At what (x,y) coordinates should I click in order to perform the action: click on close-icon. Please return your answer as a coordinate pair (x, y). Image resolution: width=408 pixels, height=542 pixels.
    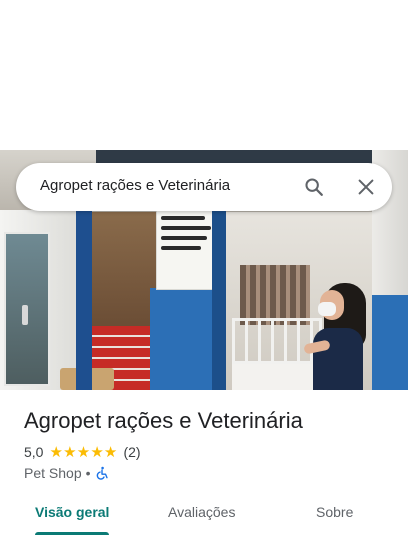
    Looking at the image, I should click on (366, 187).